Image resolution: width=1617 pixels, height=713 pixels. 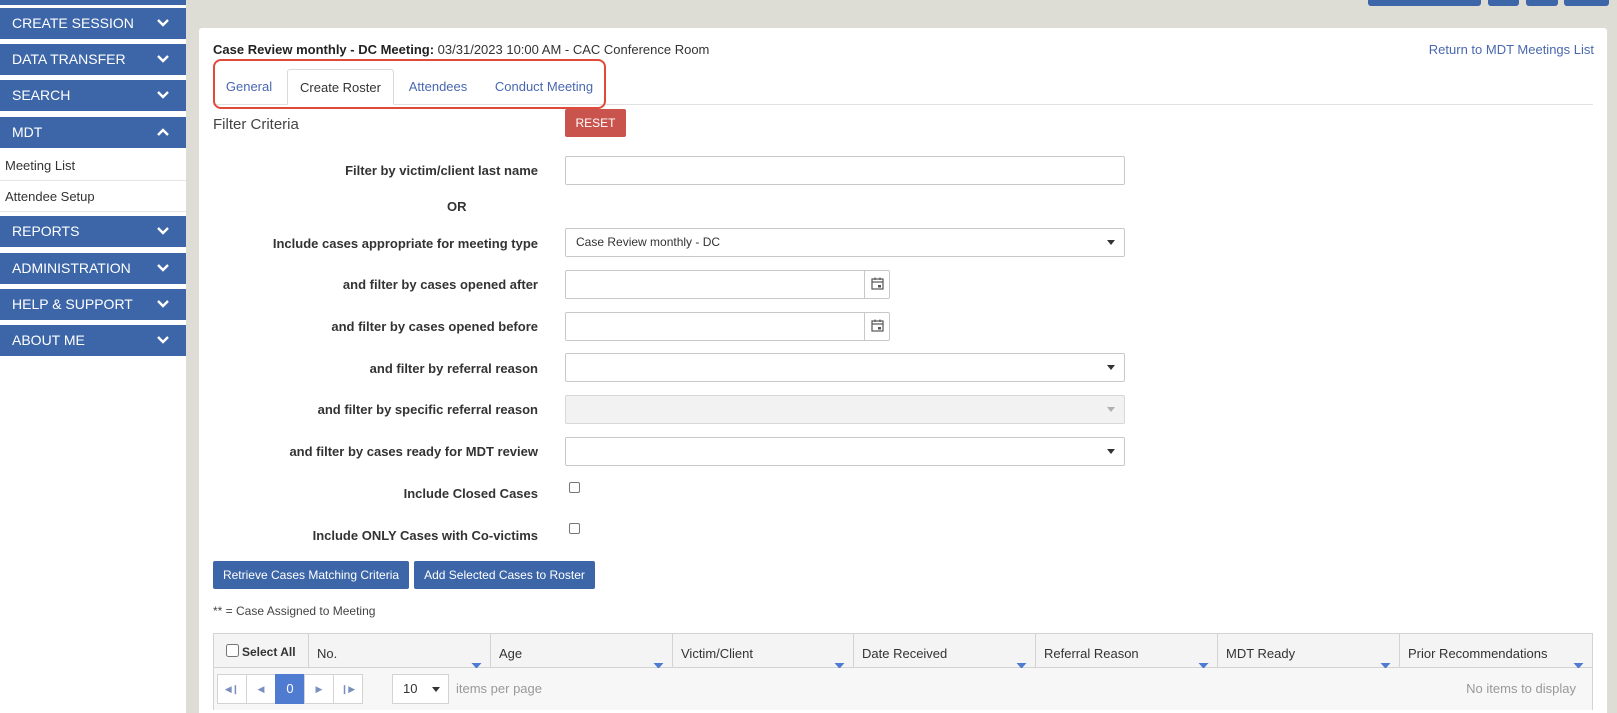 What do you see at coordinates (261, 689) in the screenshot?
I see `previous-page-icon: ◀` at bounding box center [261, 689].